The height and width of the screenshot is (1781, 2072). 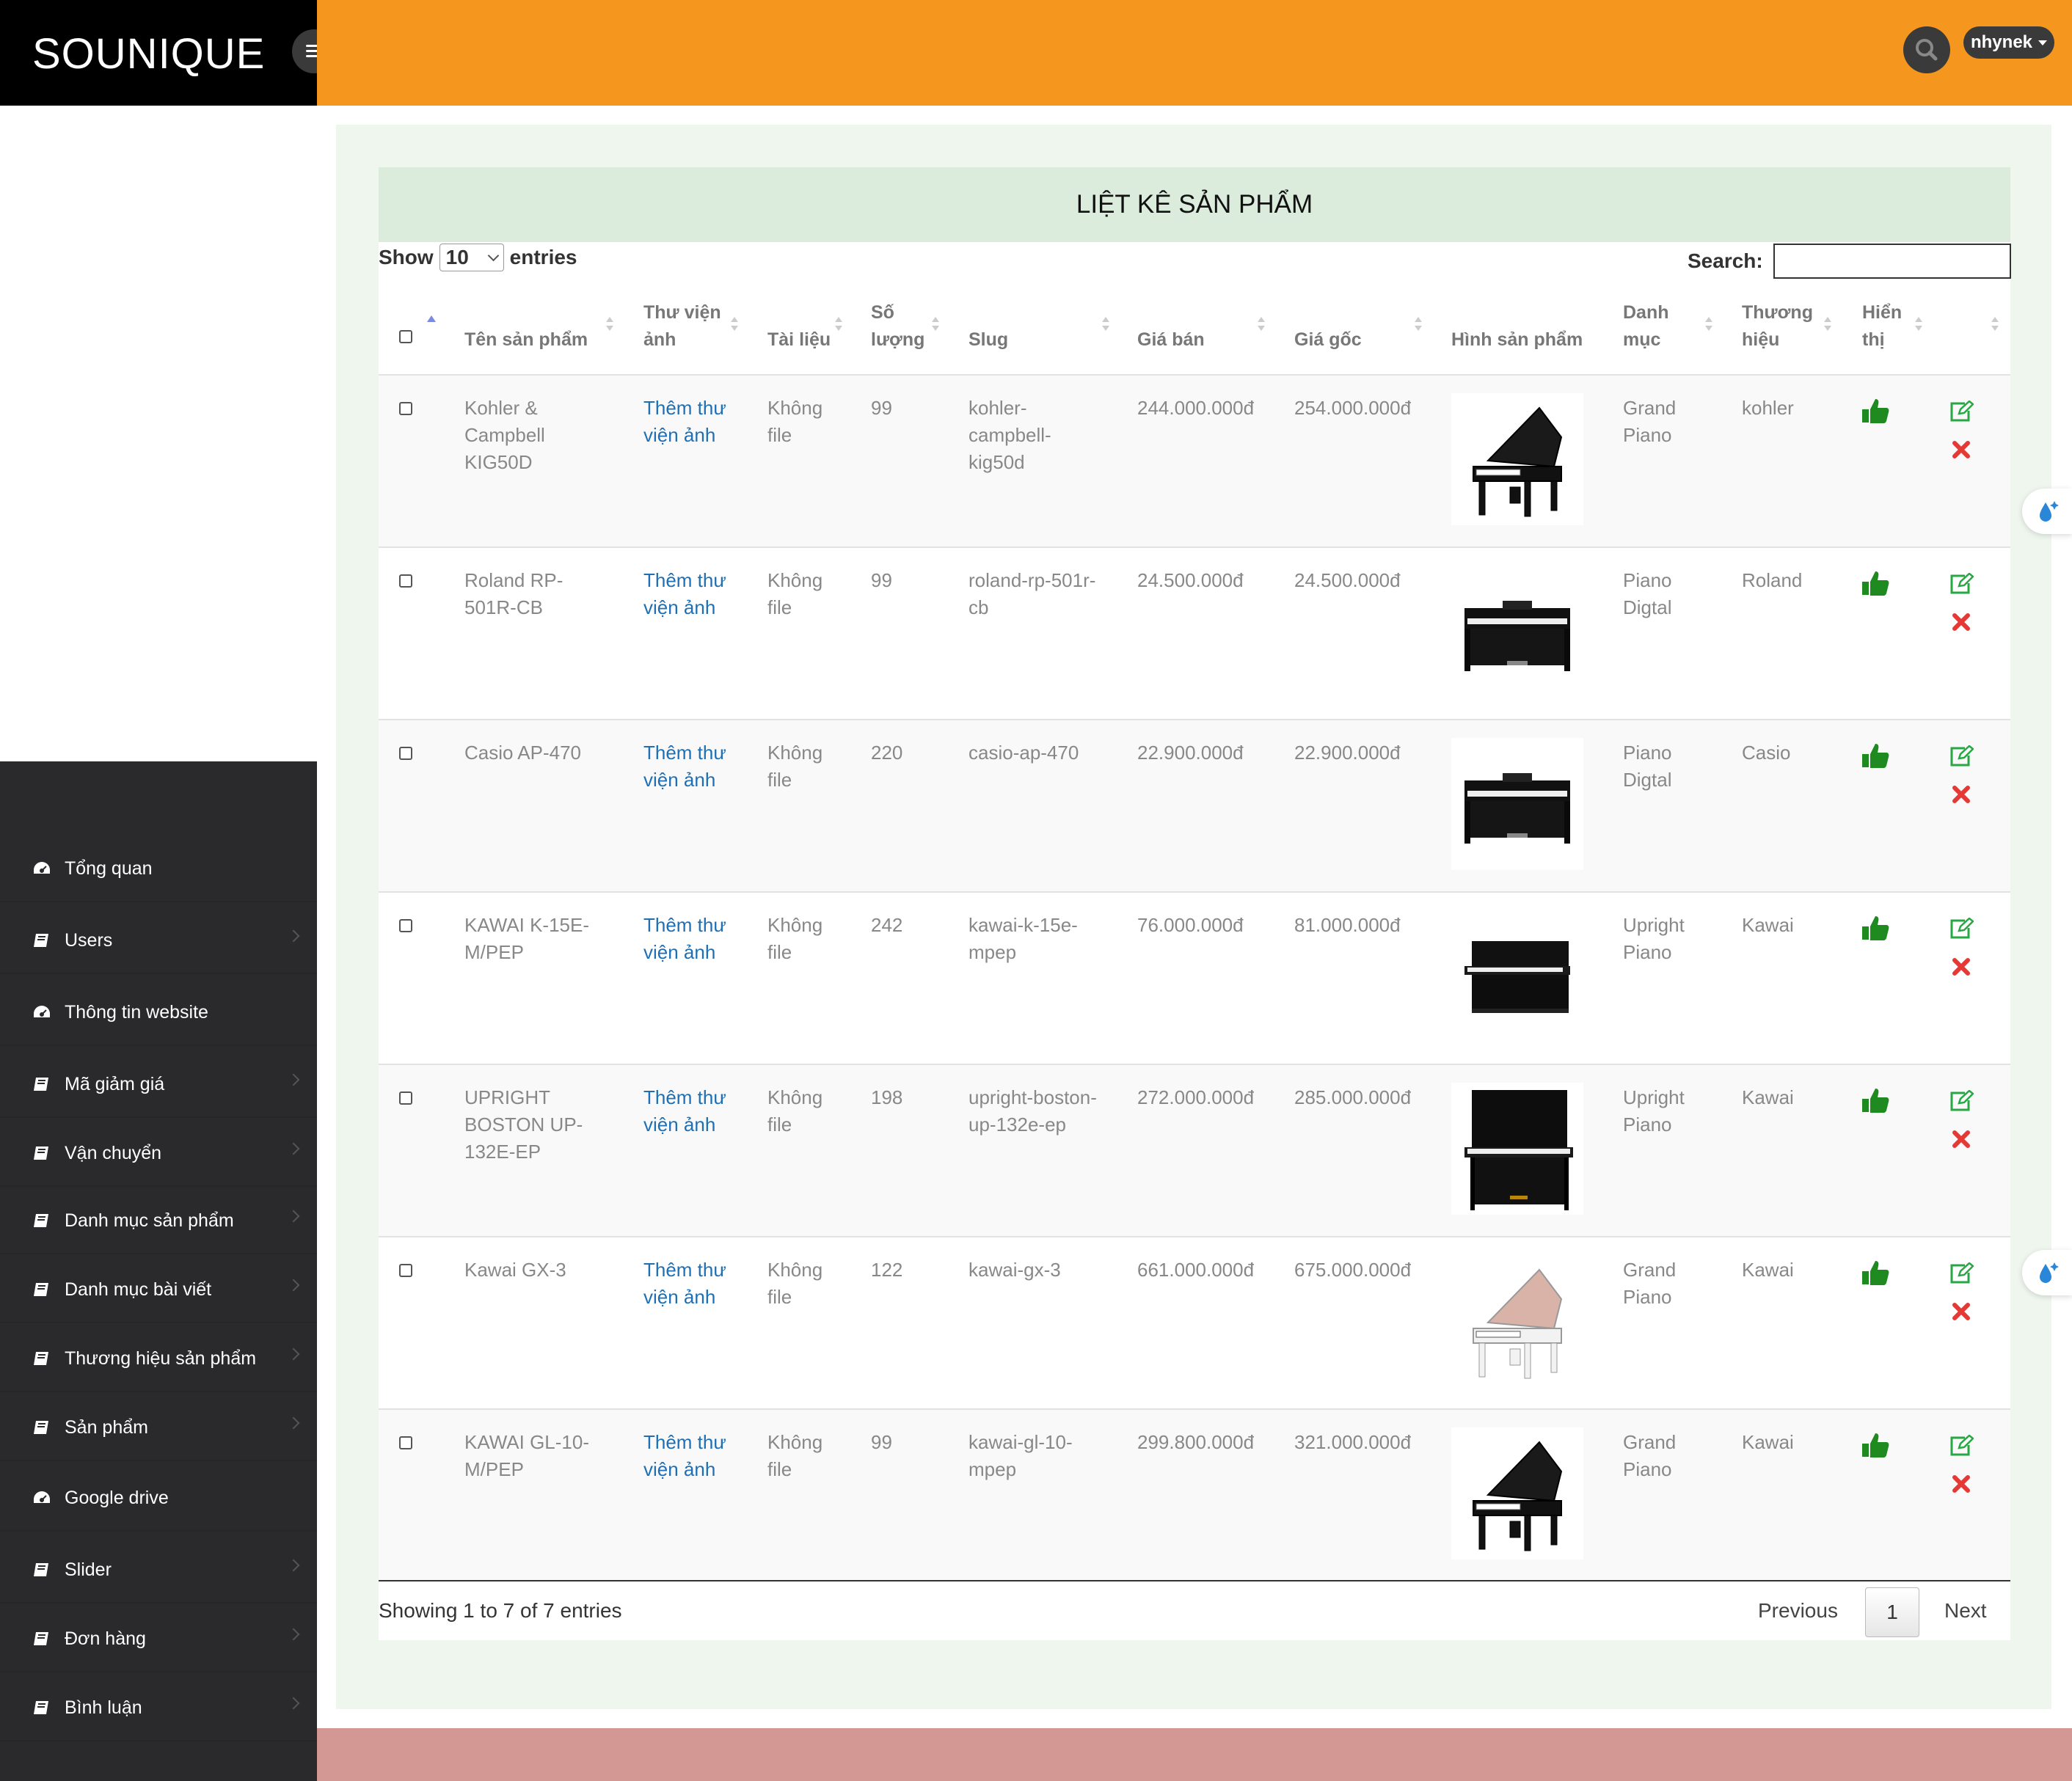 I want to click on sidebar-item-label: Tổng quan, so click(x=109, y=868).